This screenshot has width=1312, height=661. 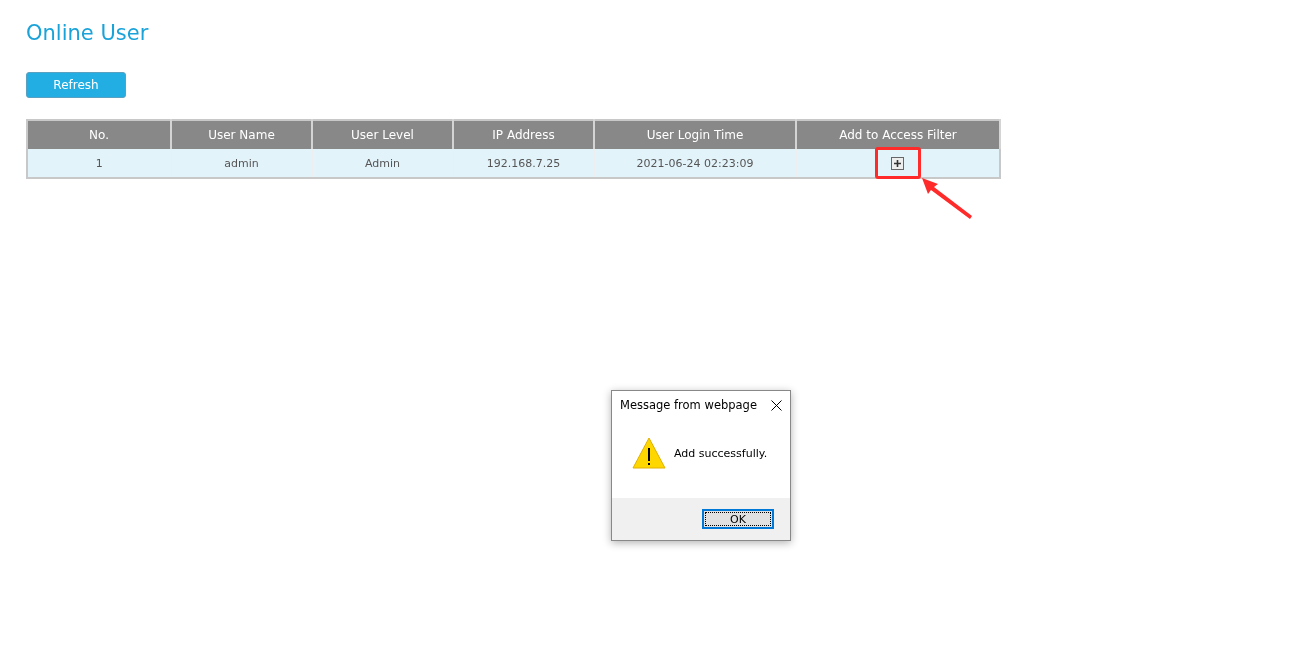 What do you see at coordinates (738, 519) in the screenshot?
I see `ok-button: OK` at bounding box center [738, 519].